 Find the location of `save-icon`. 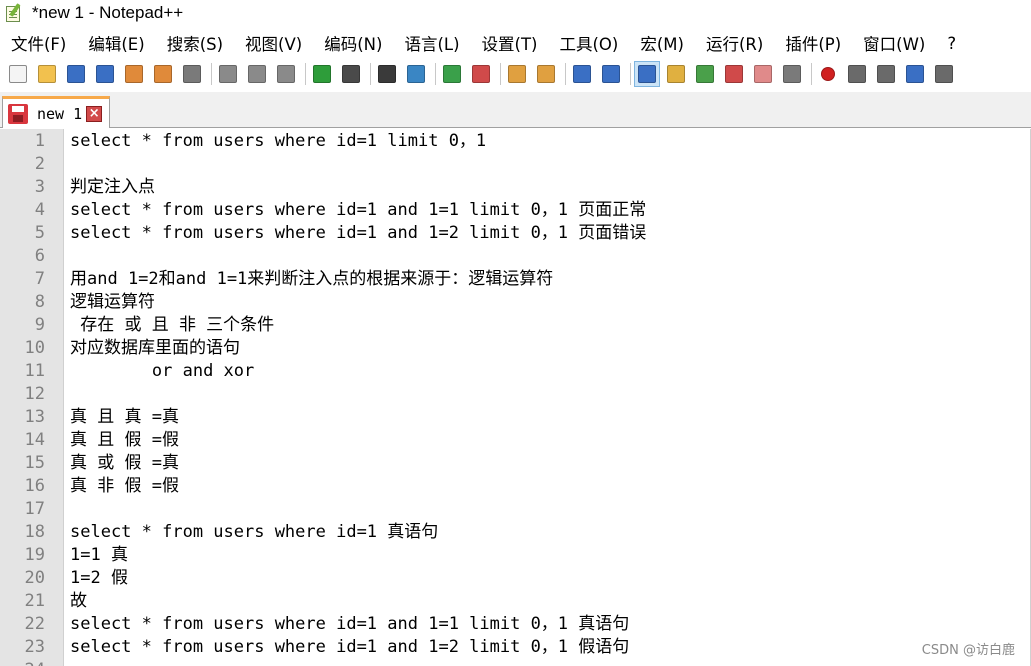

save-icon is located at coordinates (76, 74).